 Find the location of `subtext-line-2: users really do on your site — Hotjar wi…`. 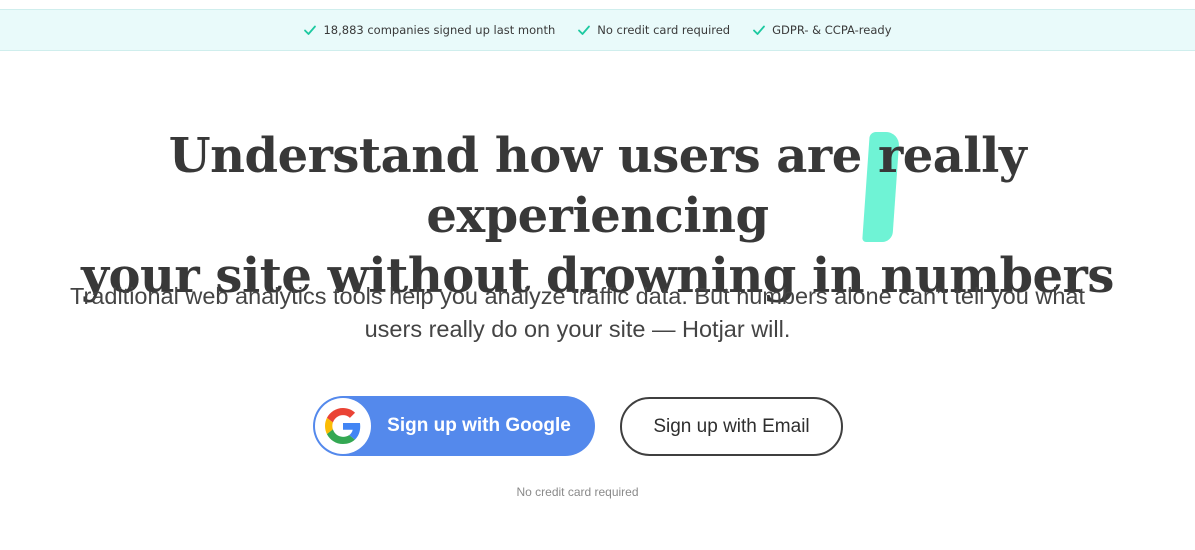

subtext-line-2: users really do on your site — Hotjar wi… is located at coordinates (577, 329).